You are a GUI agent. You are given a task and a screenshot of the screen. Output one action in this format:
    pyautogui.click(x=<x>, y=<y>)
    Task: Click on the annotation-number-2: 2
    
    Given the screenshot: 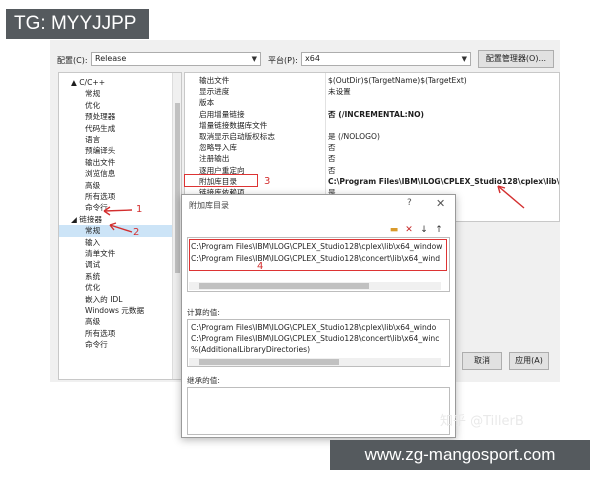 What is the action you would take?
    pyautogui.click(x=136, y=232)
    